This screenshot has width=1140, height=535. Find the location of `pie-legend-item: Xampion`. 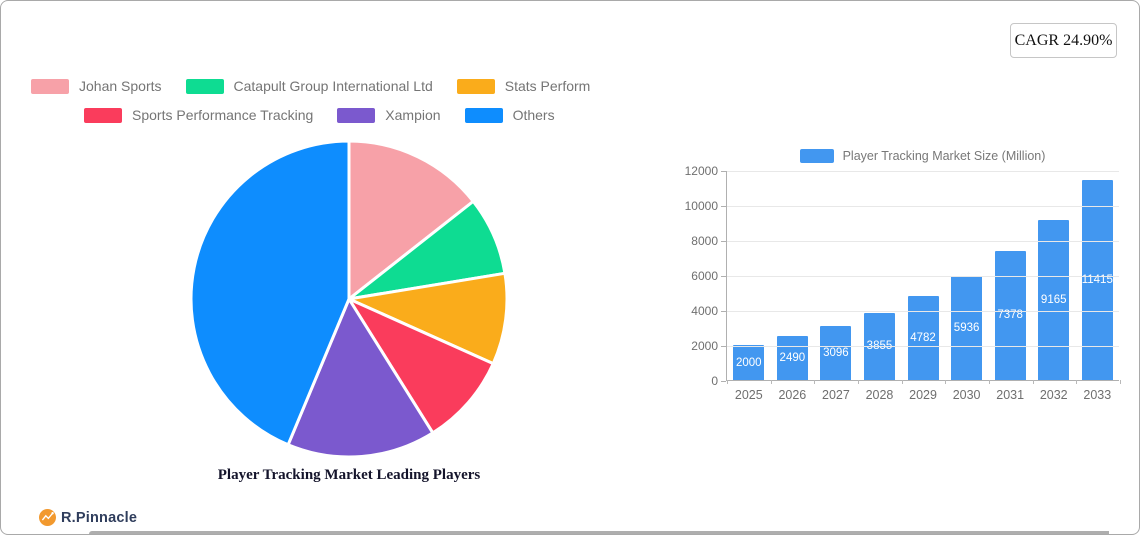

pie-legend-item: Xampion is located at coordinates (389, 115).